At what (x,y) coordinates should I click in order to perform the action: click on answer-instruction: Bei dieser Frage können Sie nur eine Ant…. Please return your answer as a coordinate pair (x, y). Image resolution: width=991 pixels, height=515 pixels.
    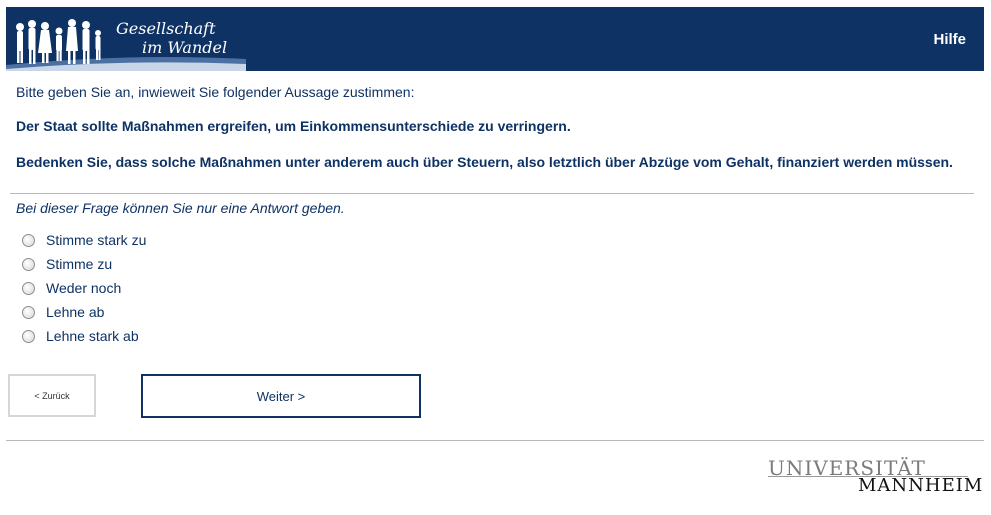
    Looking at the image, I should click on (180, 208).